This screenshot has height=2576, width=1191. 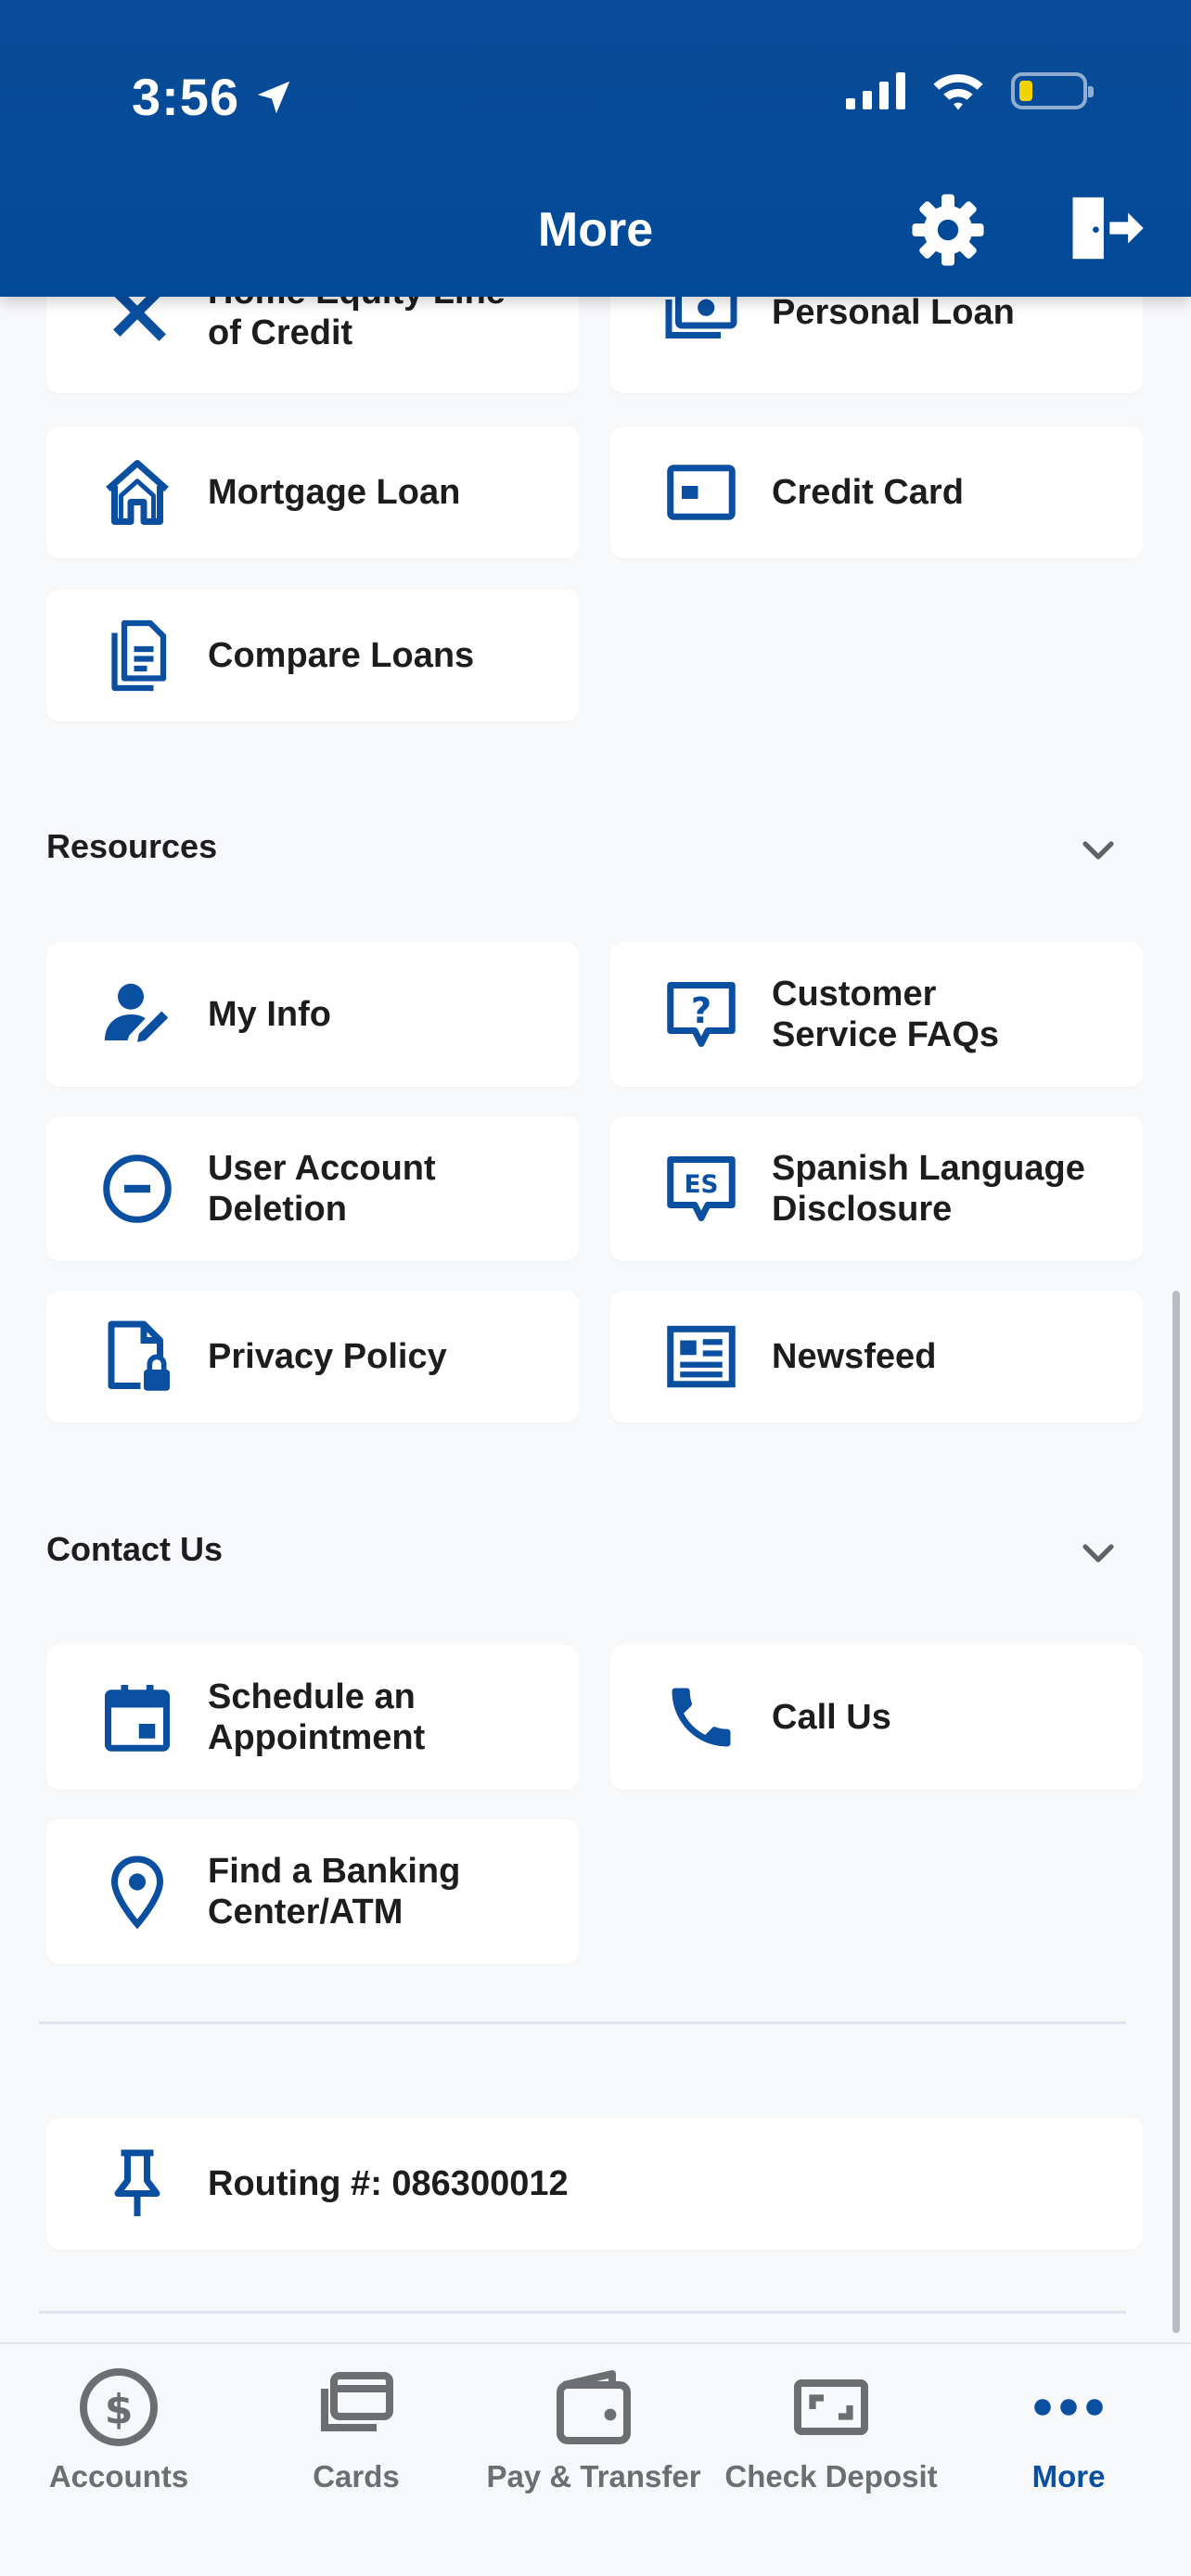 I want to click on tab-accounts: $ Accounts, so click(x=118, y=2437).